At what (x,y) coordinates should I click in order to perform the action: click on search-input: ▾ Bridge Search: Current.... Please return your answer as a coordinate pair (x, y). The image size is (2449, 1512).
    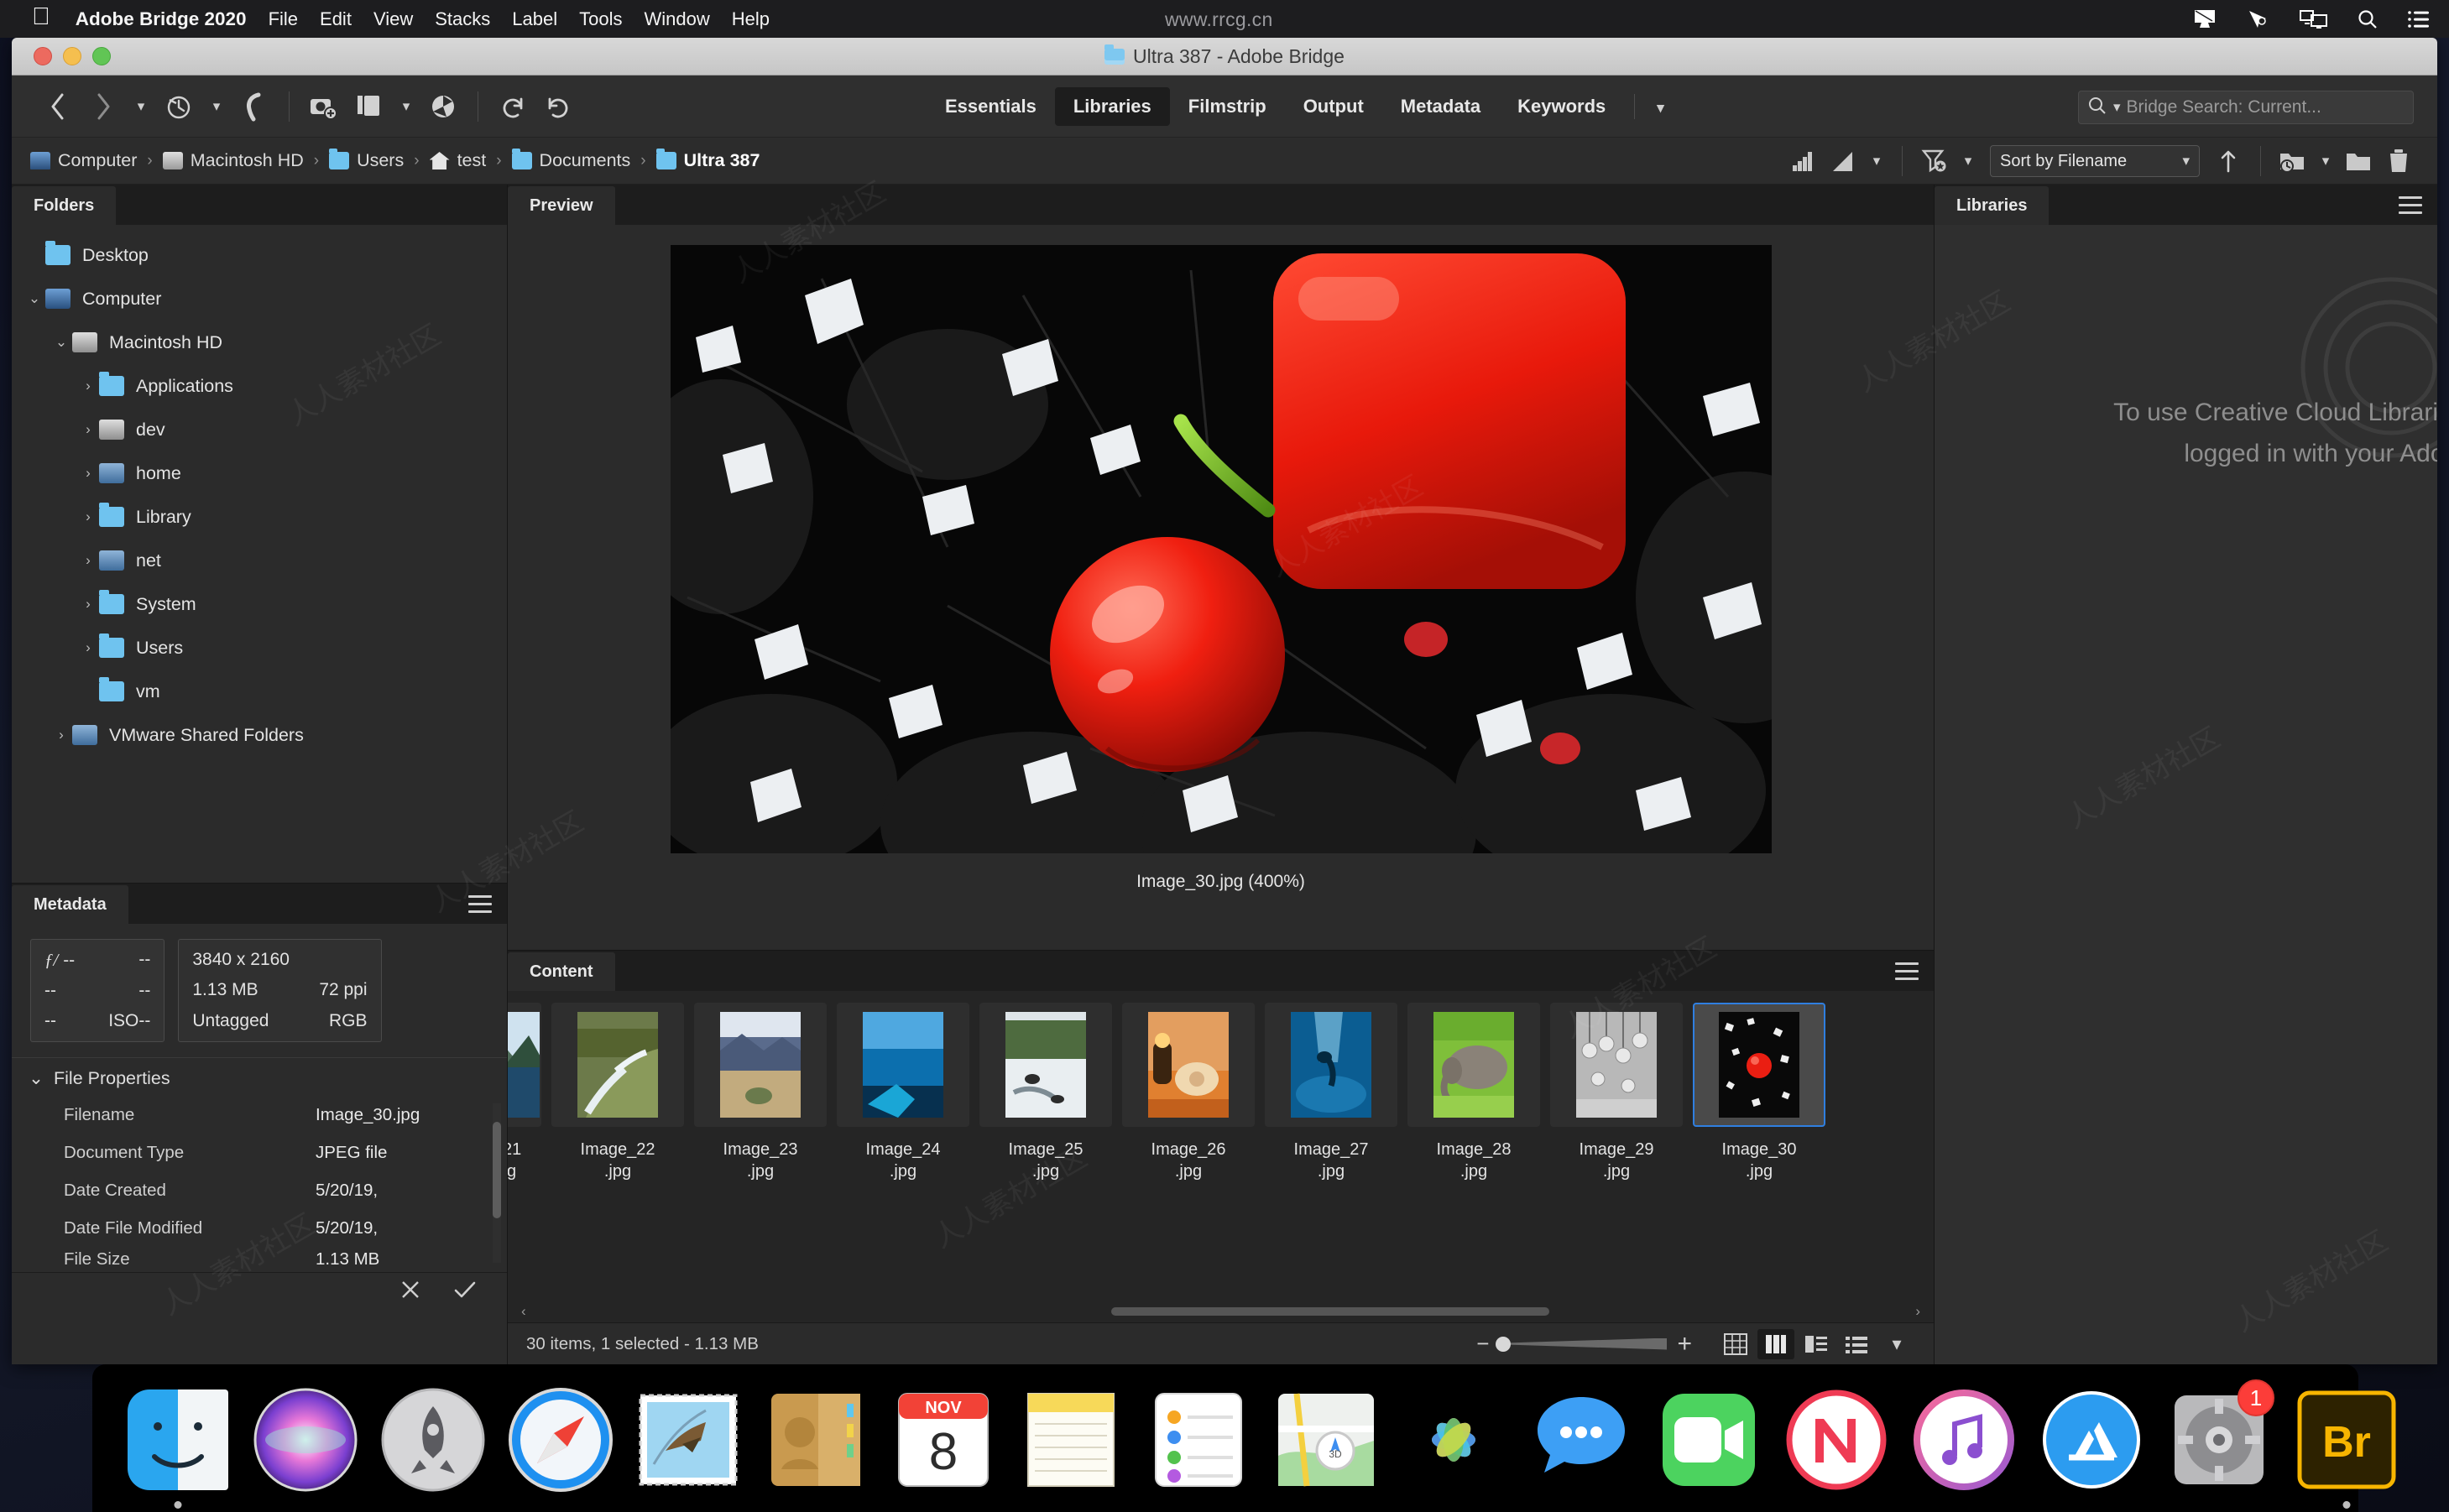
    Looking at the image, I should click on (2246, 108).